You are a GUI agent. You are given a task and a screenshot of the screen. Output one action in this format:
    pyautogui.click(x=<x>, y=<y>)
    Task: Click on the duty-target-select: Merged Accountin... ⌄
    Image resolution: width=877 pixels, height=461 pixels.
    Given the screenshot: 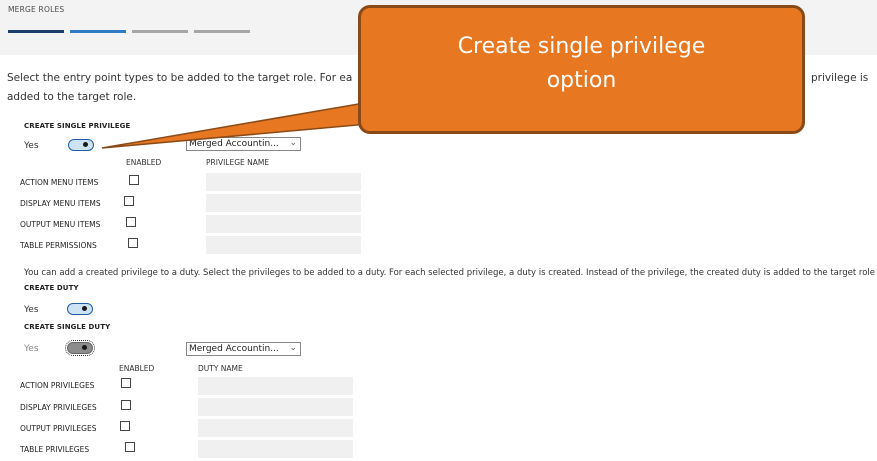 What is the action you would take?
    pyautogui.click(x=243, y=349)
    